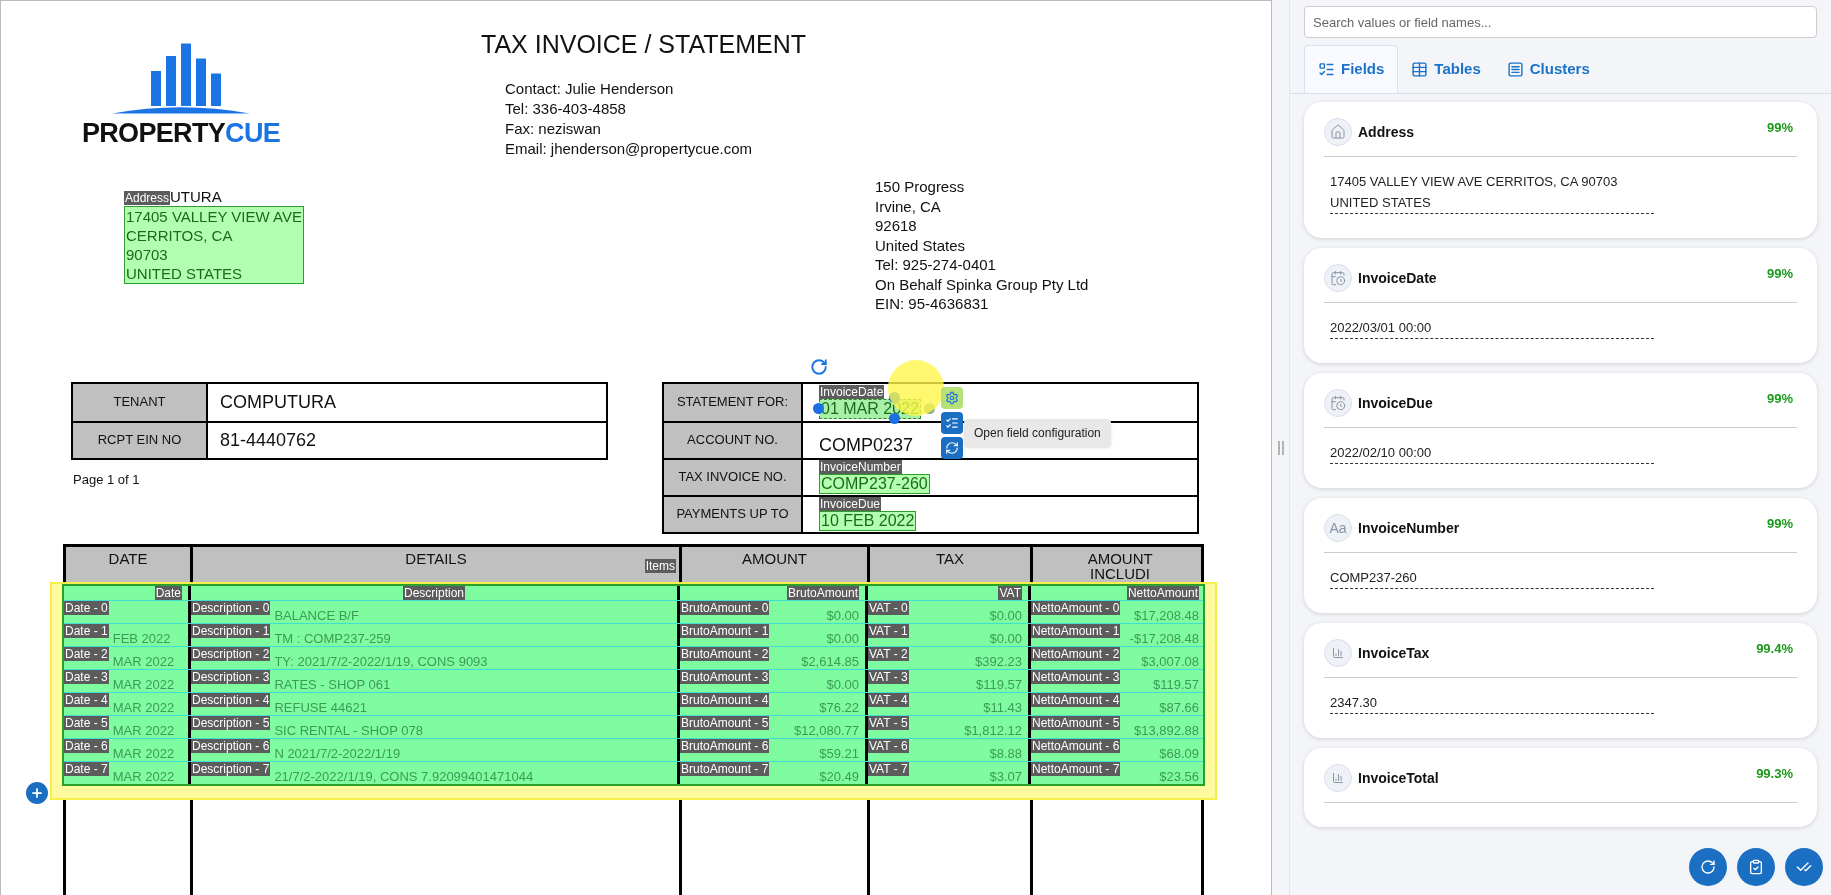 The image size is (1831, 895). What do you see at coordinates (1756, 867) in the screenshot?
I see `clipboard-check-button` at bounding box center [1756, 867].